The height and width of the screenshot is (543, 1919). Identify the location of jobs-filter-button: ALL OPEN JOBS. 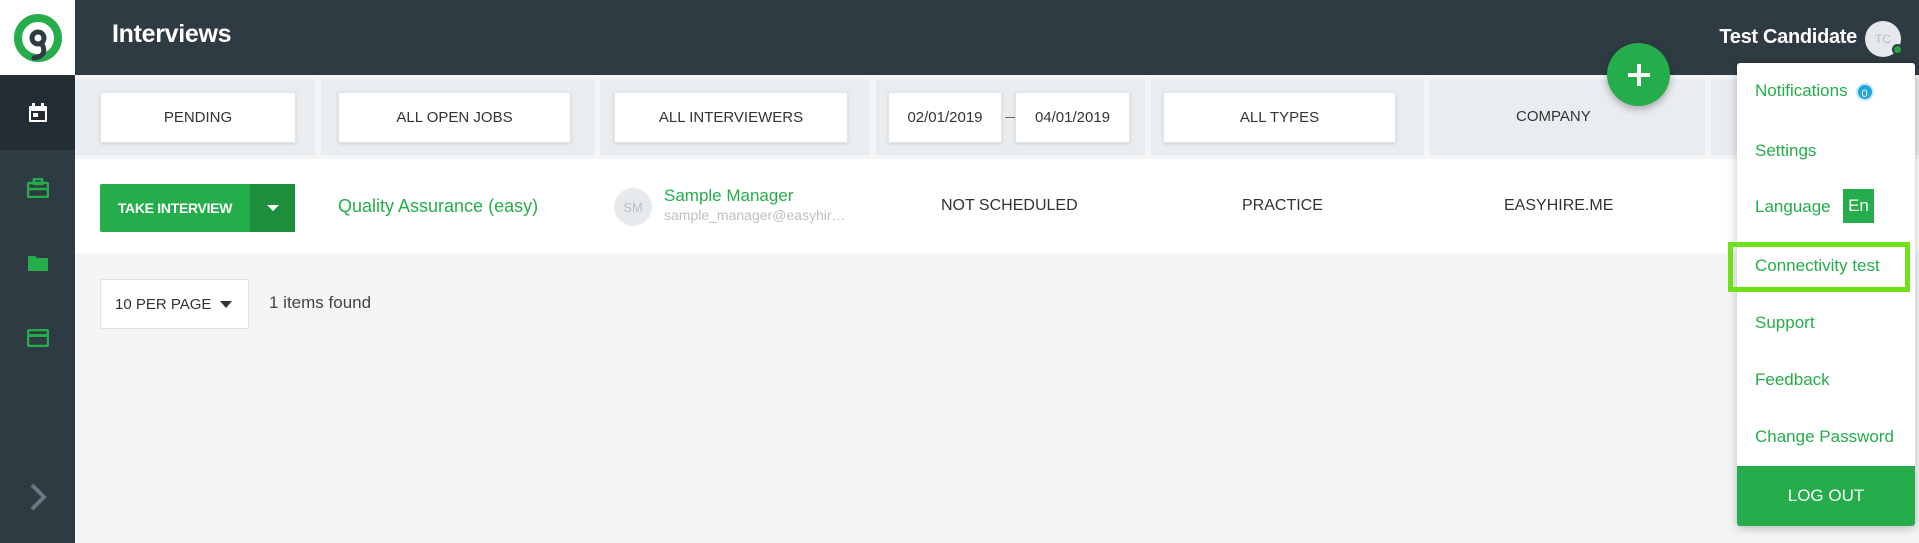
(454, 117).